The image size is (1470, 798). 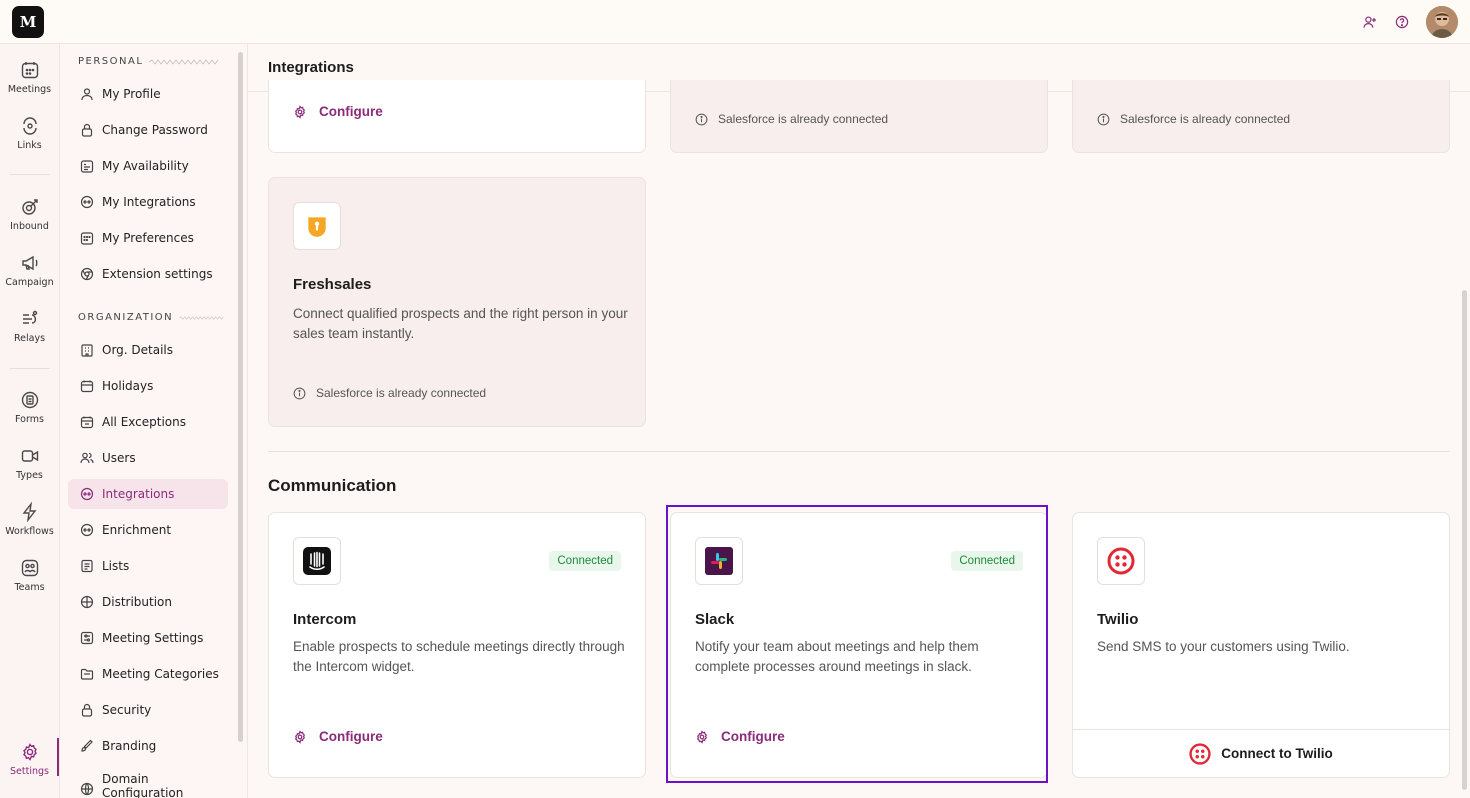 What do you see at coordinates (1118, 619) in the screenshot?
I see `card-title: Twilio` at bounding box center [1118, 619].